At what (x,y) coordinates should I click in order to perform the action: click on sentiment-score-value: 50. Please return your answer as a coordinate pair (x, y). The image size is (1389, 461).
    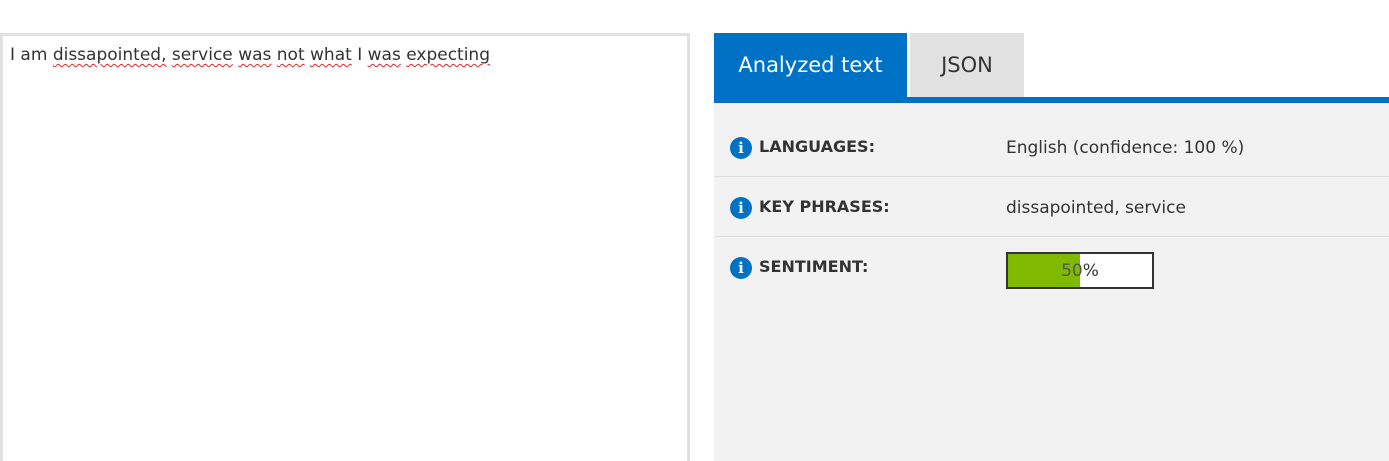
    Looking at the image, I should click on (1072, 270).